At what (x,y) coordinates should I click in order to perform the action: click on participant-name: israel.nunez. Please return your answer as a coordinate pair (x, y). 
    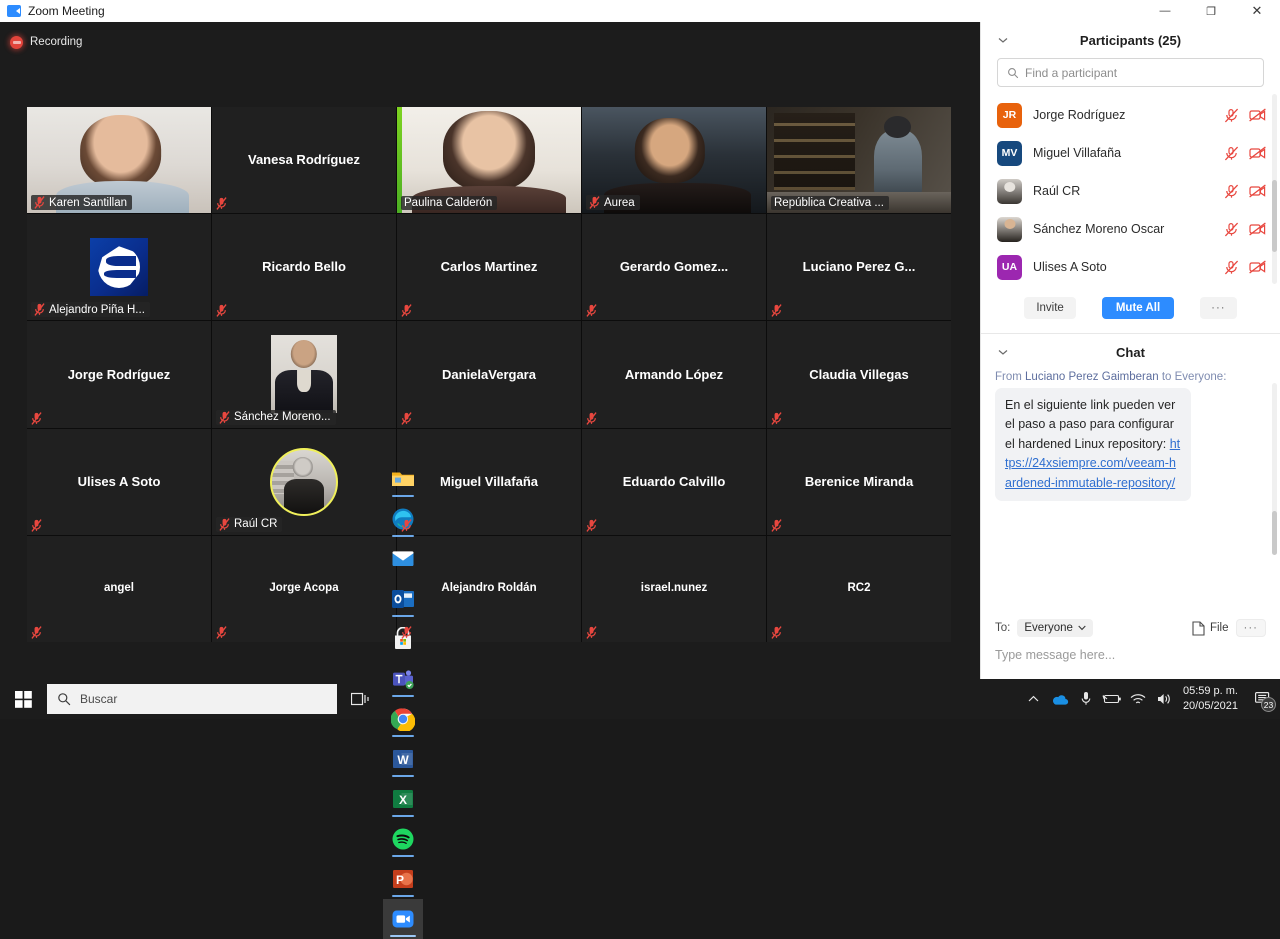
    Looking at the image, I should click on (674, 587).